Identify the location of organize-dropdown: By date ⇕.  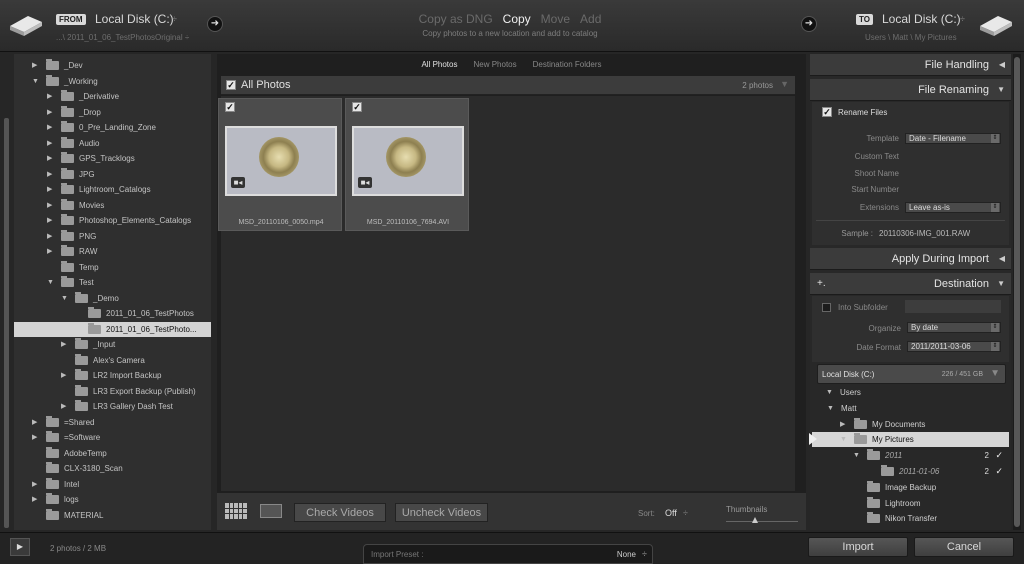
(954, 327).